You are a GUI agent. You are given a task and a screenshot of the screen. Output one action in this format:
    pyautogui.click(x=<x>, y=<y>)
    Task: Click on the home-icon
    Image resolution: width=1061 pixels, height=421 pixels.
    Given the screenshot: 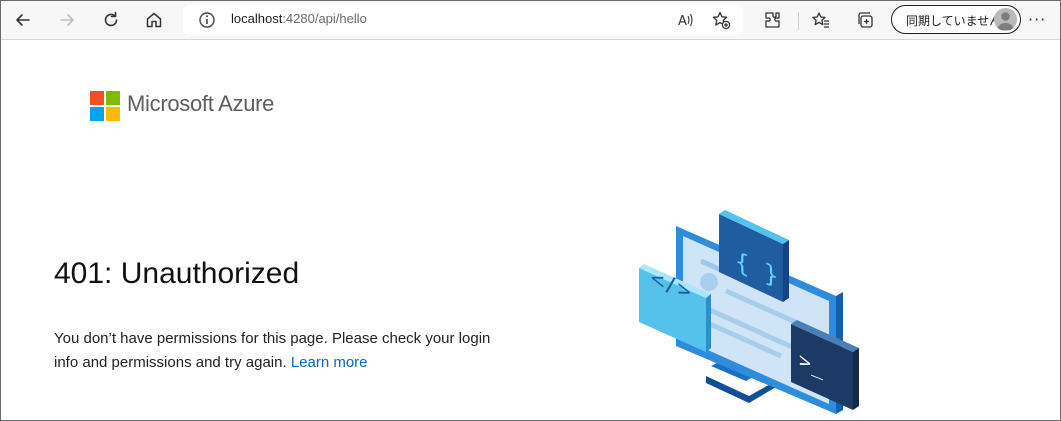 What is the action you would take?
    pyautogui.click(x=154, y=20)
    